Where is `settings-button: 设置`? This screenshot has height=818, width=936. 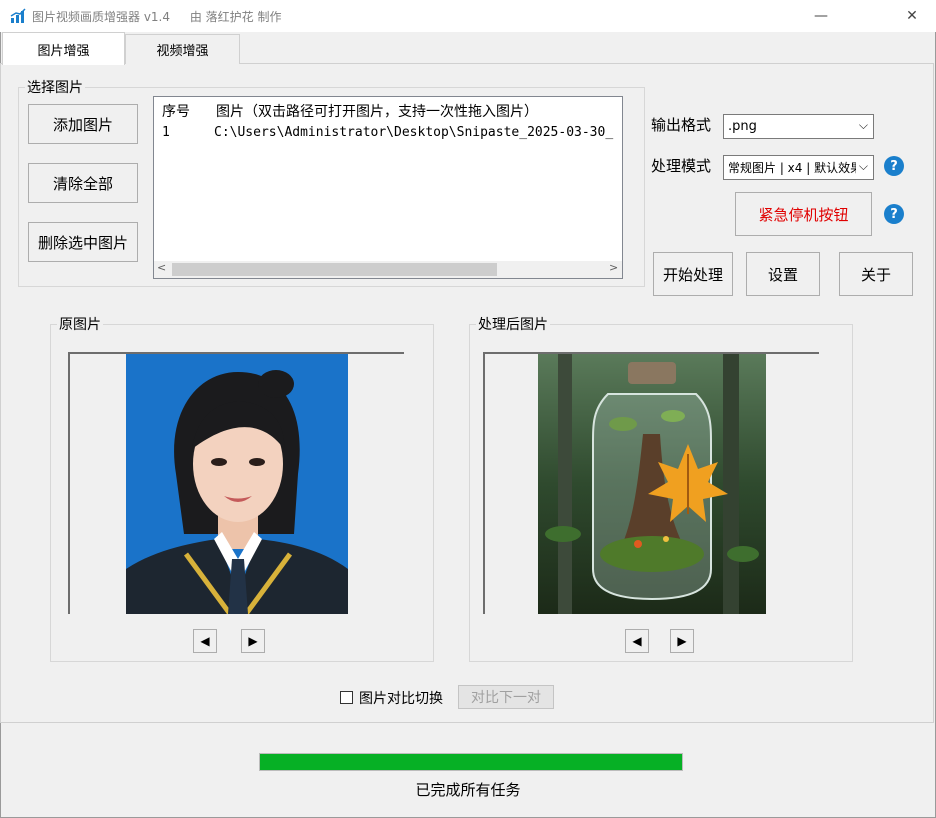
settings-button: 设置 is located at coordinates (783, 274).